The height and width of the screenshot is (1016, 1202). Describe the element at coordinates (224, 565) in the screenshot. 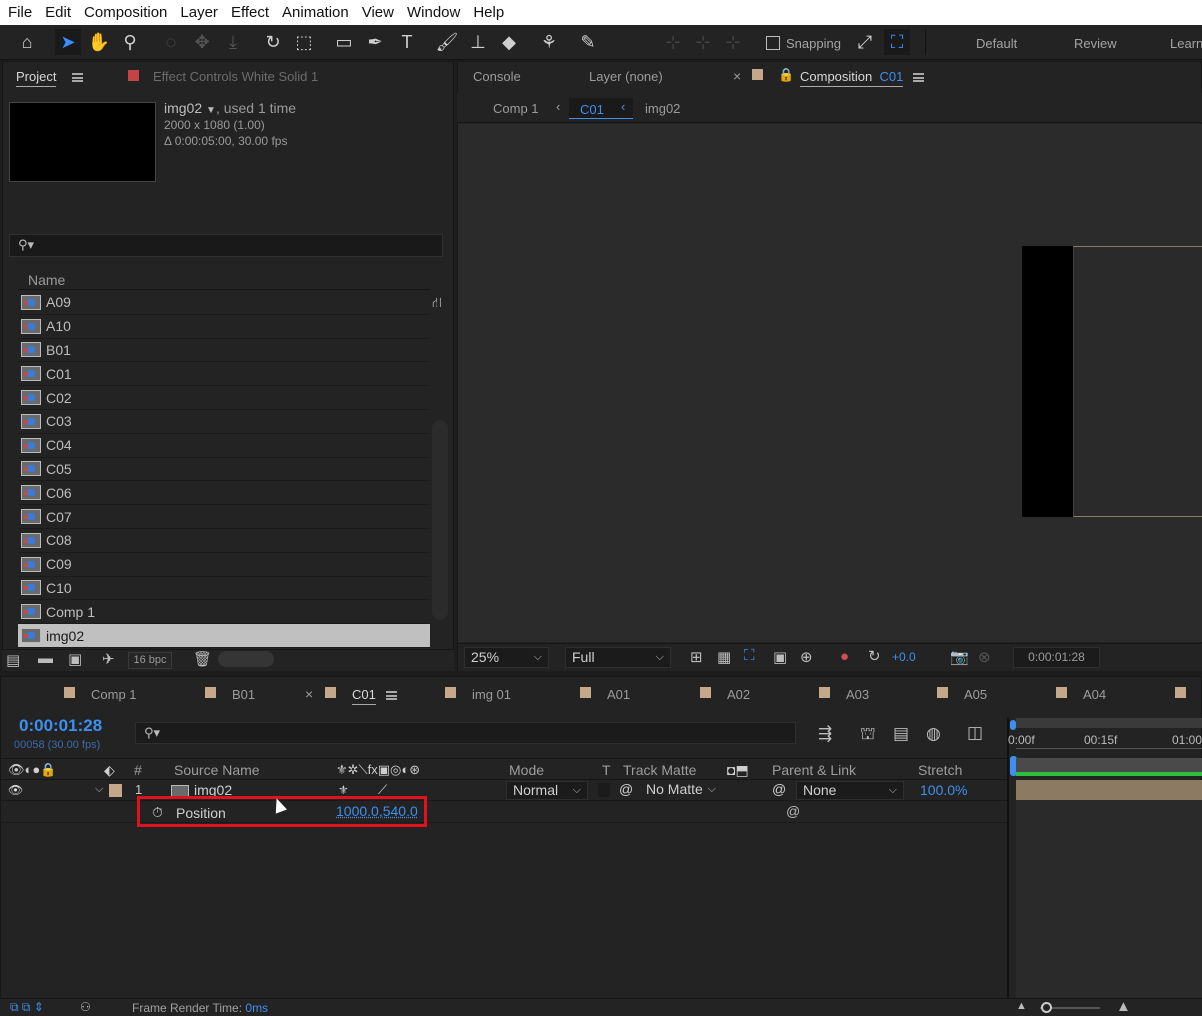

I see `project-list-item: C09` at that location.